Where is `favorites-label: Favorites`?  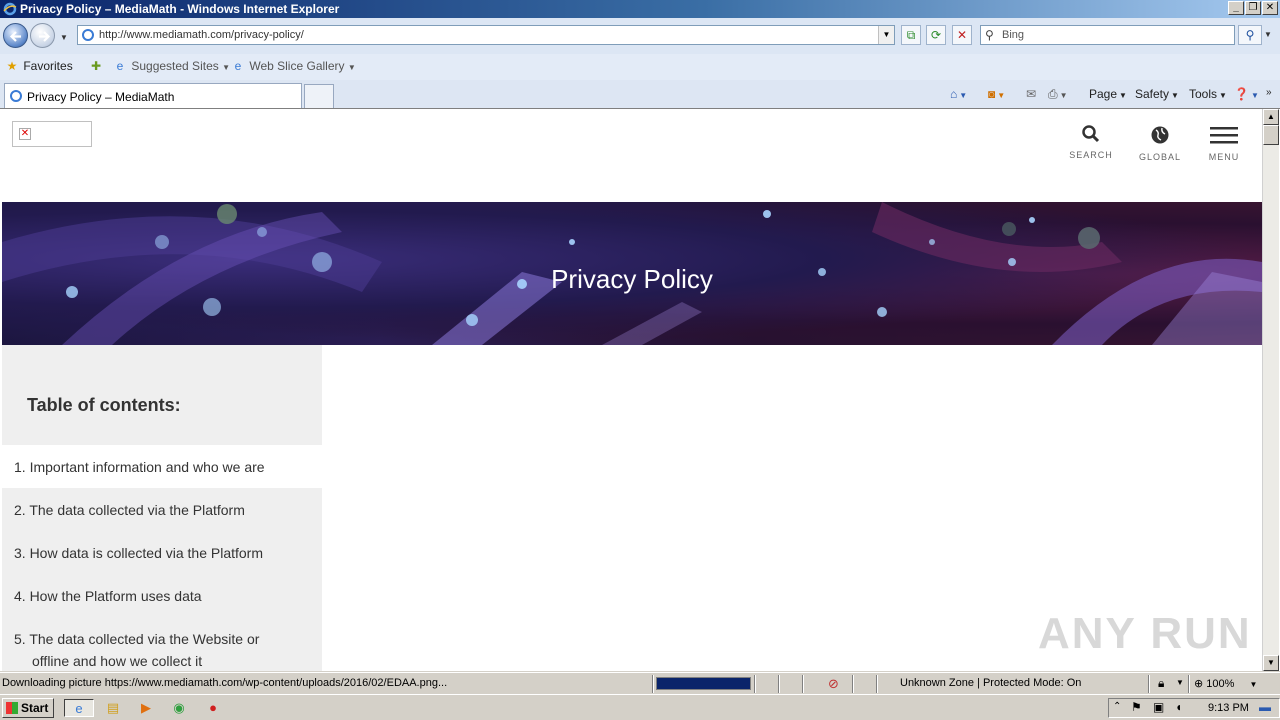
favorites-label: Favorites is located at coordinates (48, 66).